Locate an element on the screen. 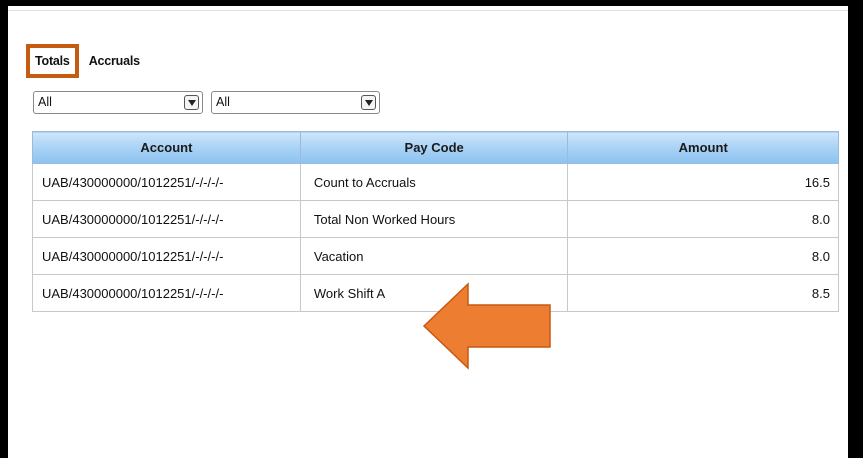 The image size is (863, 458). top-divider is located at coordinates (428, 8).